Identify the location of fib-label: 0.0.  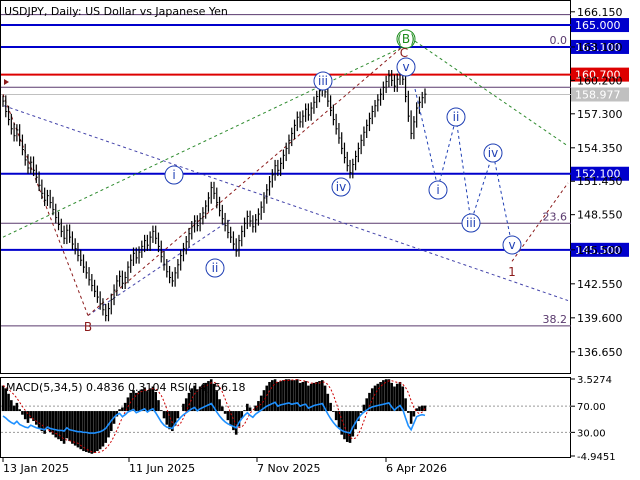
(559, 40).